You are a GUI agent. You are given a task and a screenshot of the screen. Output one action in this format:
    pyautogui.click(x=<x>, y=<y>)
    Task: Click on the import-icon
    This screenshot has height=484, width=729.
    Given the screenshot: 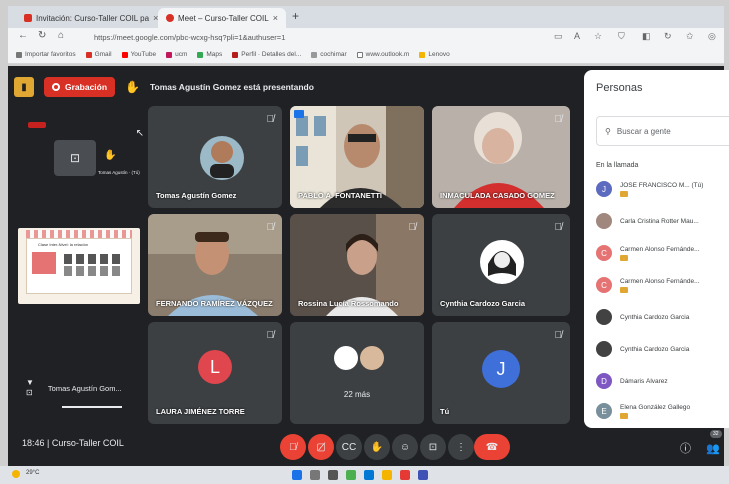 What is the action you would take?
    pyautogui.click(x=19, y=54)
    